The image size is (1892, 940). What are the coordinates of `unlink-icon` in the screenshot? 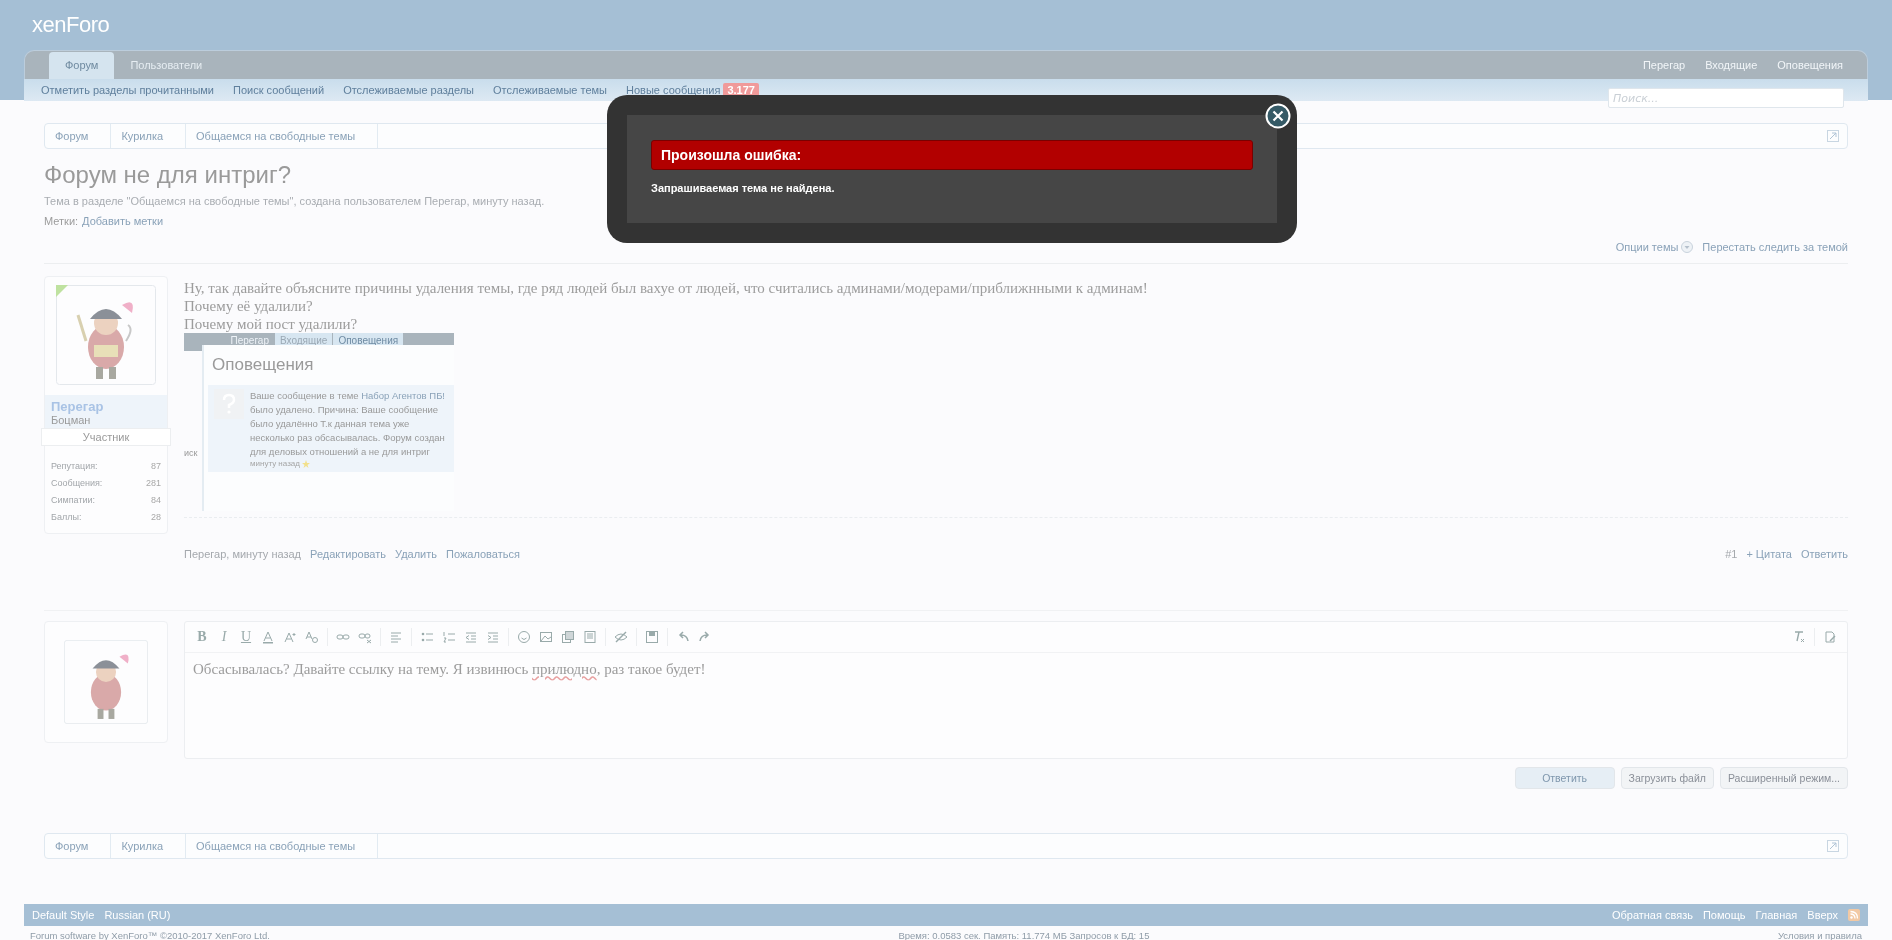 It's located at (365, 637).